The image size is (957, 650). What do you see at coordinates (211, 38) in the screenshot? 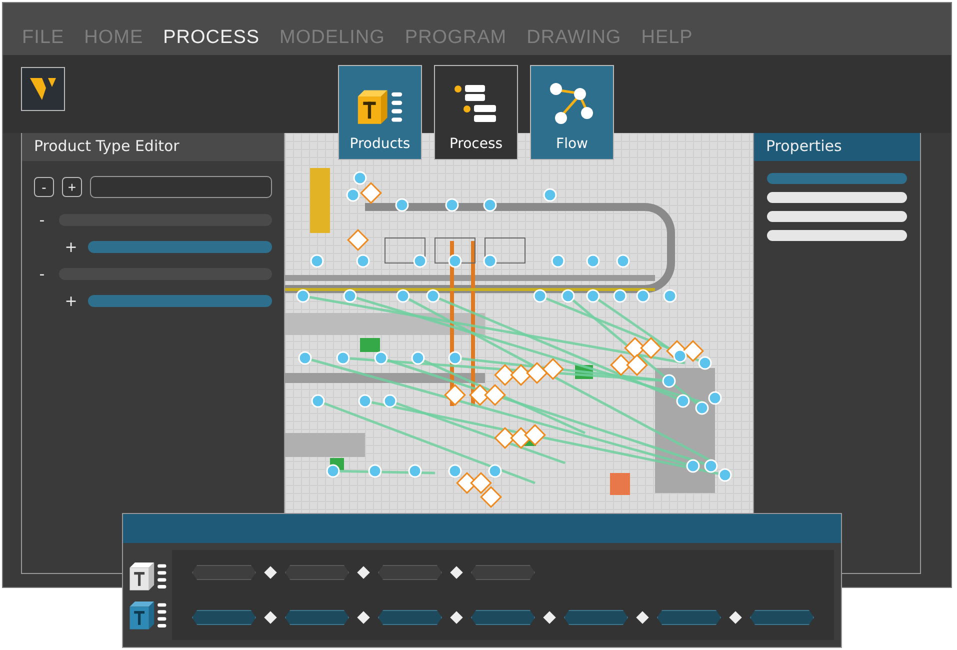
I see `menu-tab: PROCESS` at bounding box center [211, 38].